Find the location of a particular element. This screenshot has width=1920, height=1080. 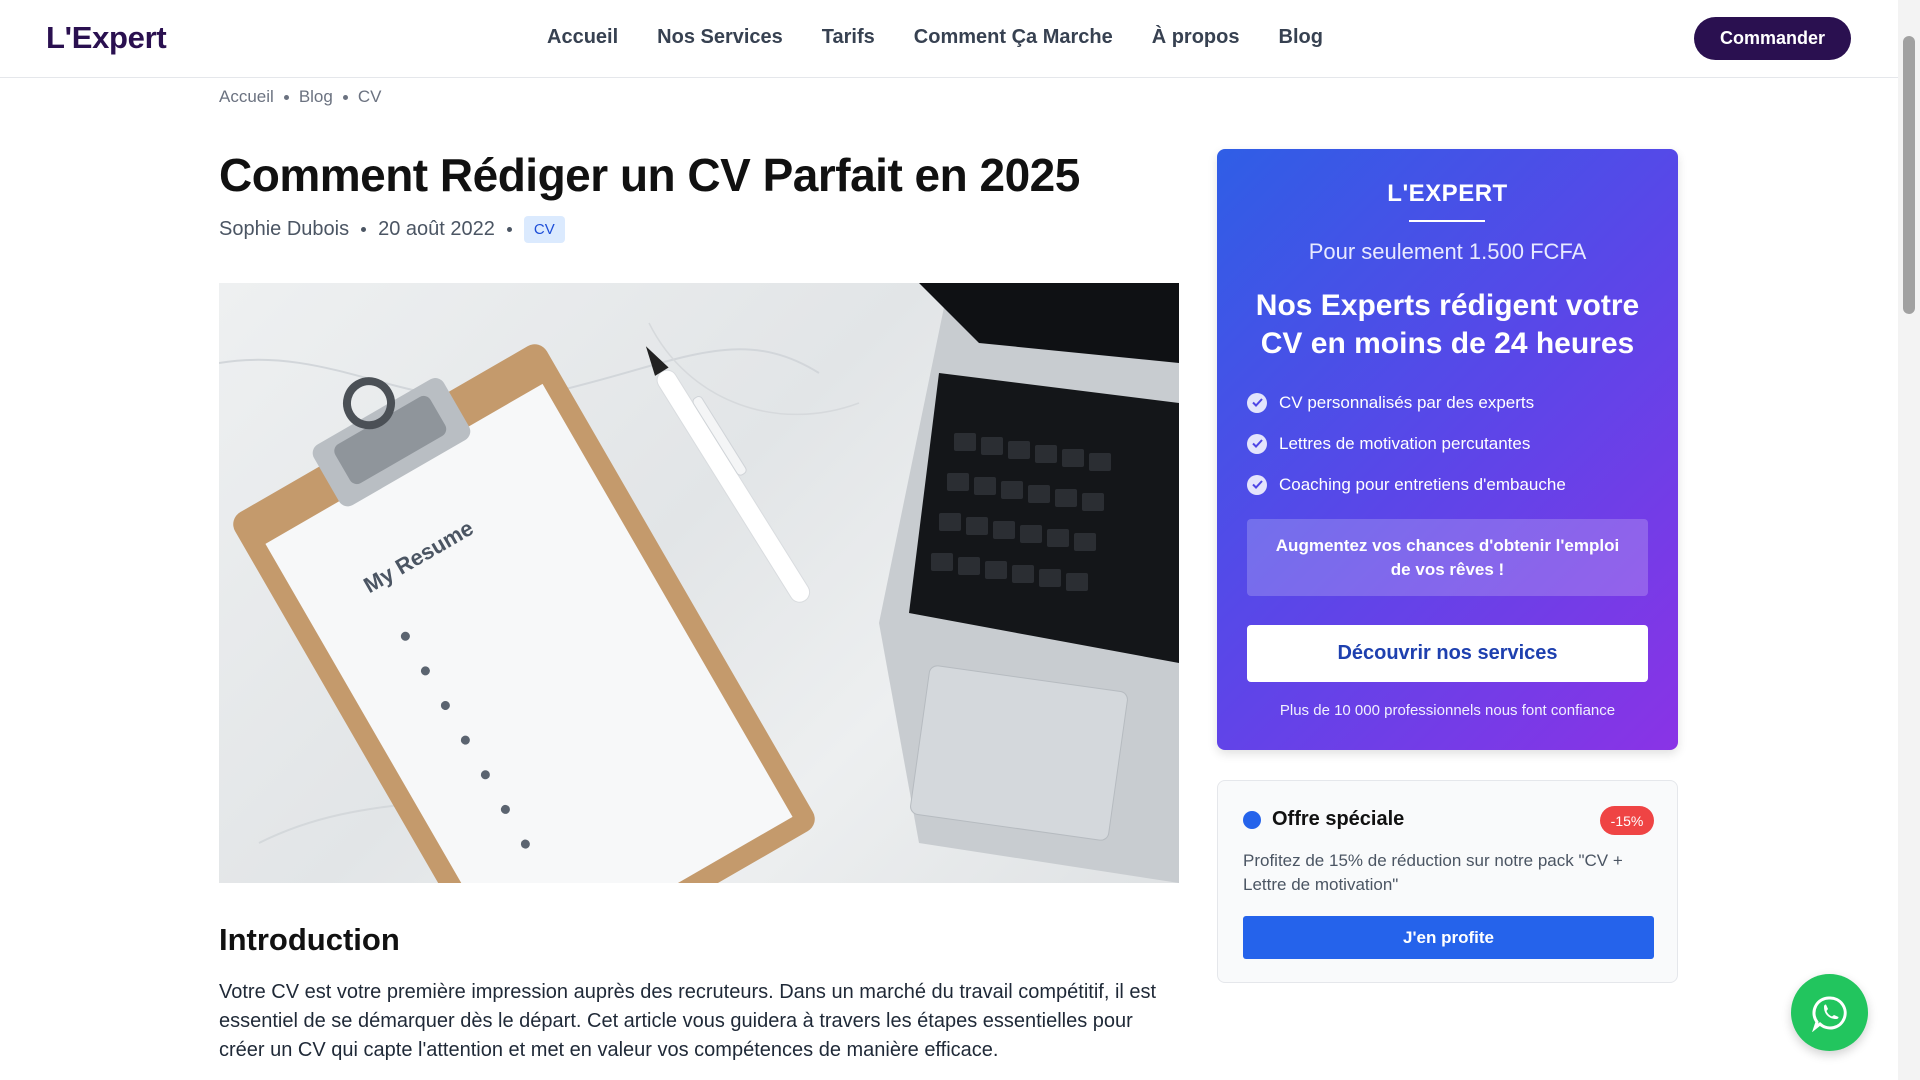

whatsapp-button is located at coordinates (1829, 1012).